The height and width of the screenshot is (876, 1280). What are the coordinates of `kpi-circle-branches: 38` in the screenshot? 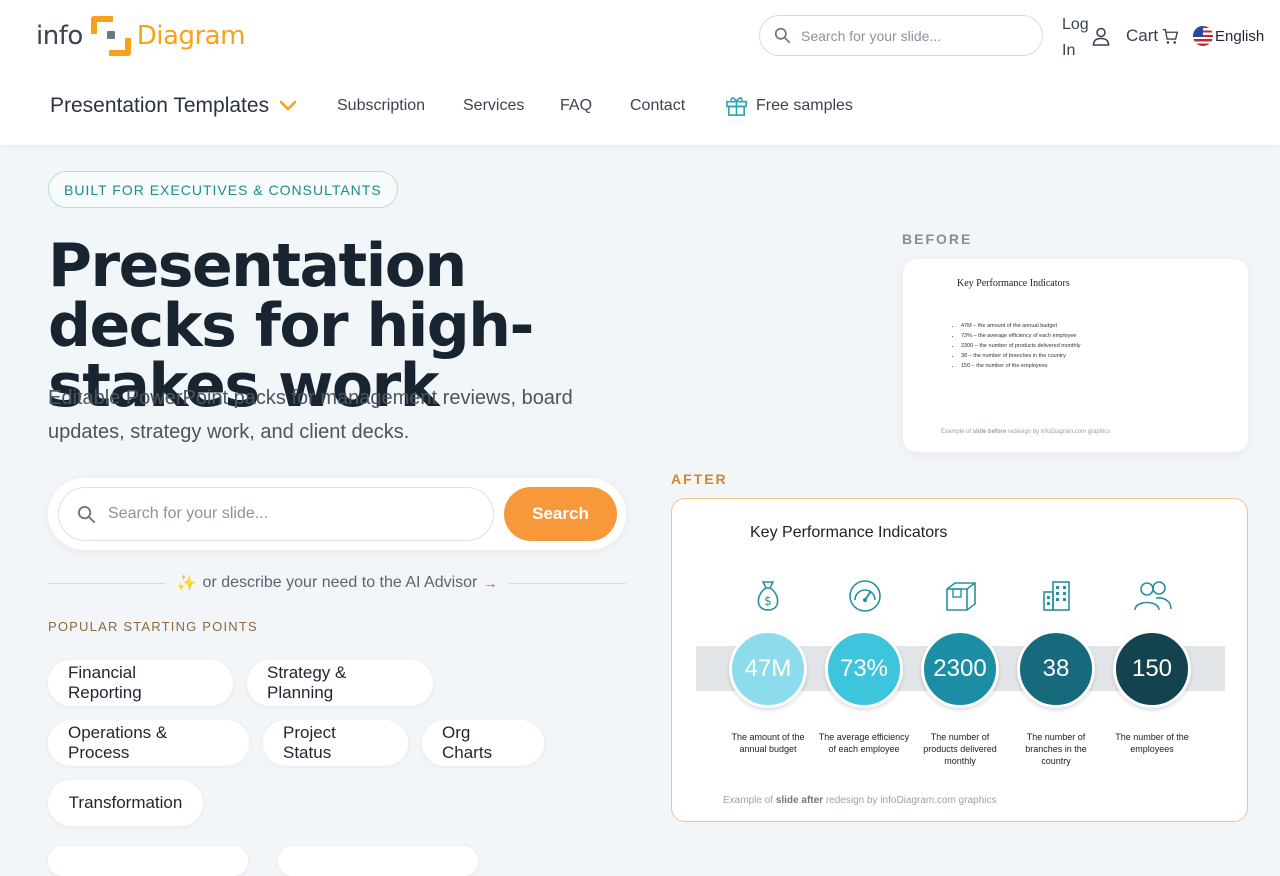 It's located at (1056, 669).